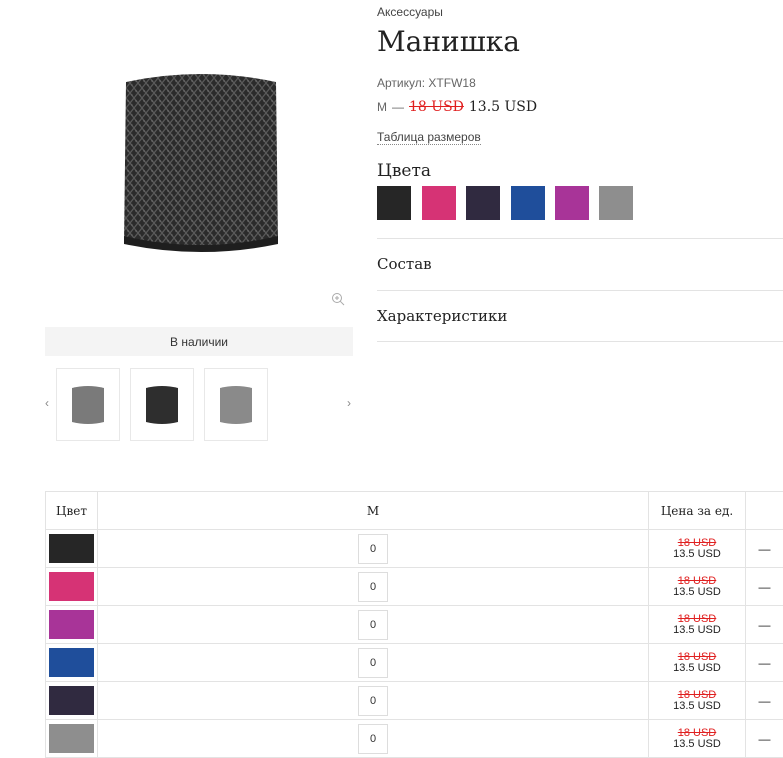  Describe the element at coordinates (72, 511) in the screenshot. I see `table-header-color: Цвет` at that location.